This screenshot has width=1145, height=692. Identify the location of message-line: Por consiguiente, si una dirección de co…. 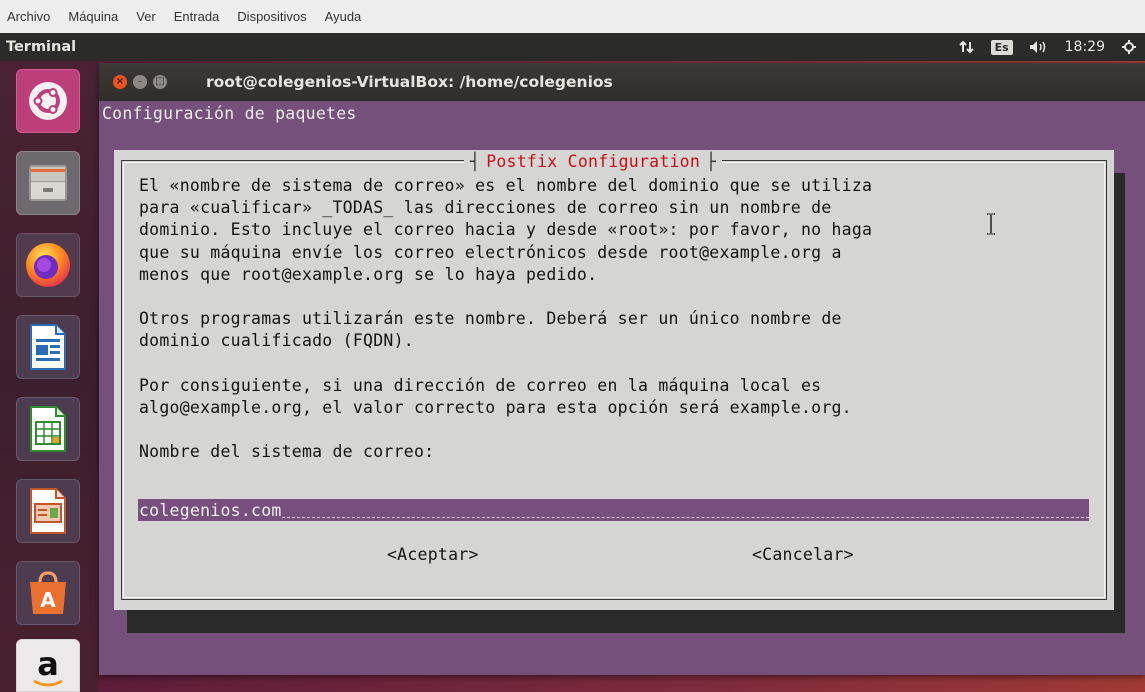
(480, 385).